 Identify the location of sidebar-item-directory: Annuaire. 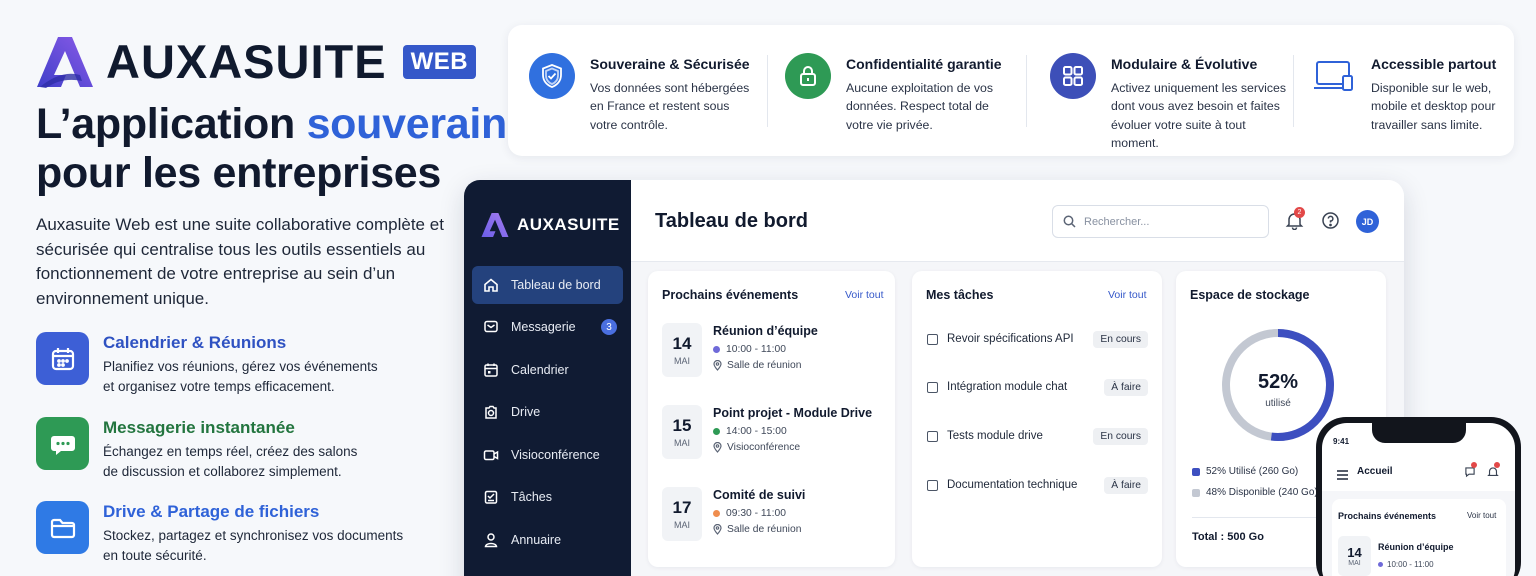
(547, 540).